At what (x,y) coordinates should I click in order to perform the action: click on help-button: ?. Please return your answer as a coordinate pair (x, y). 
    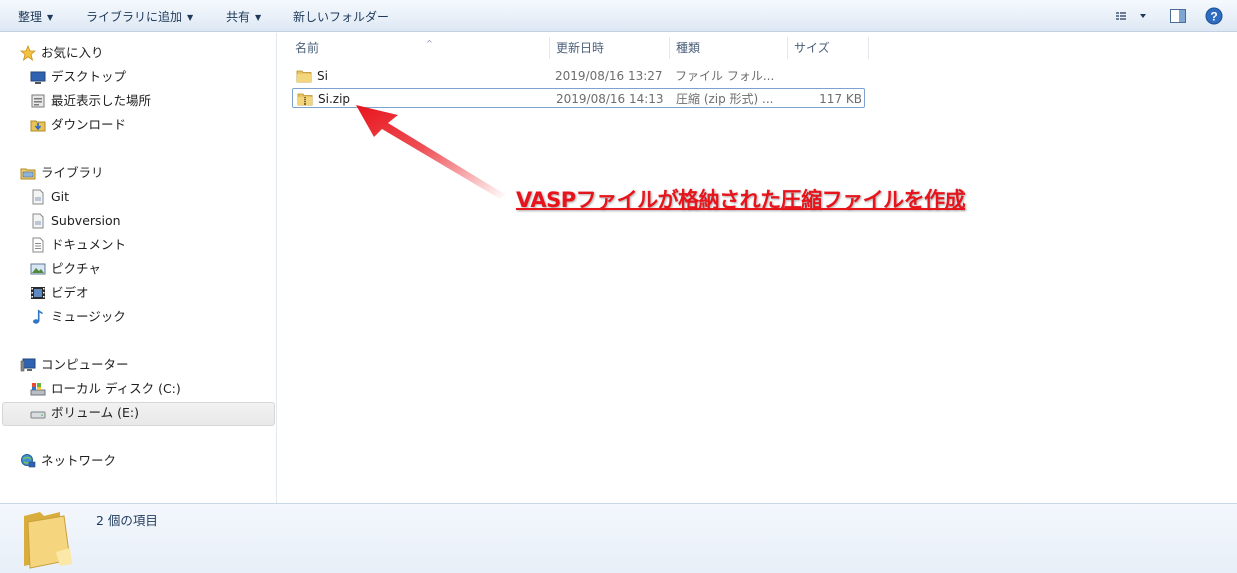
    Looking at the image, I should click on (1214, 16).